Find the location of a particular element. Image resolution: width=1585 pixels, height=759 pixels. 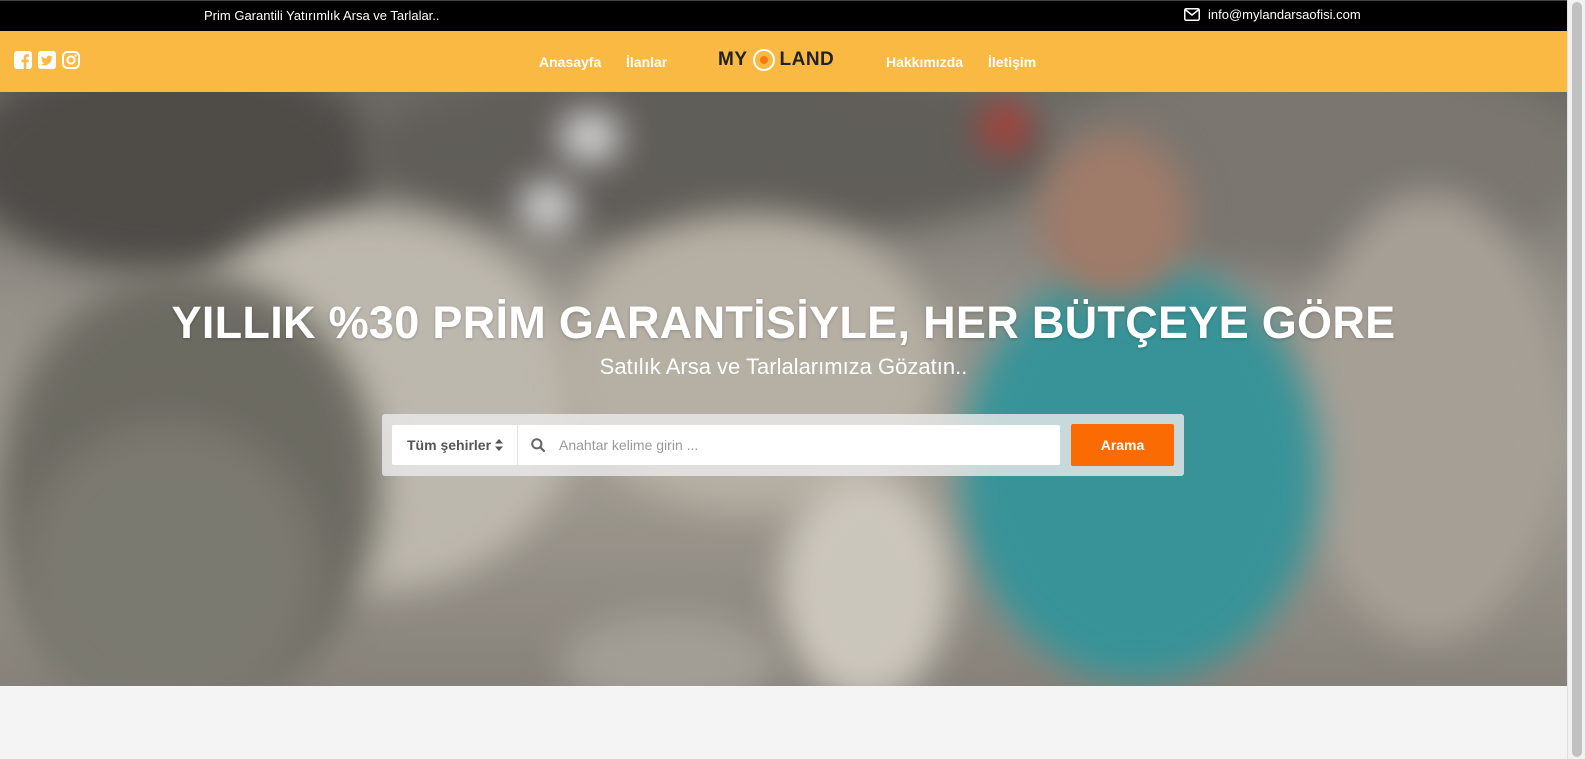

search-panel: Tüm şehirler Arama is located at coordinates (783, 445).